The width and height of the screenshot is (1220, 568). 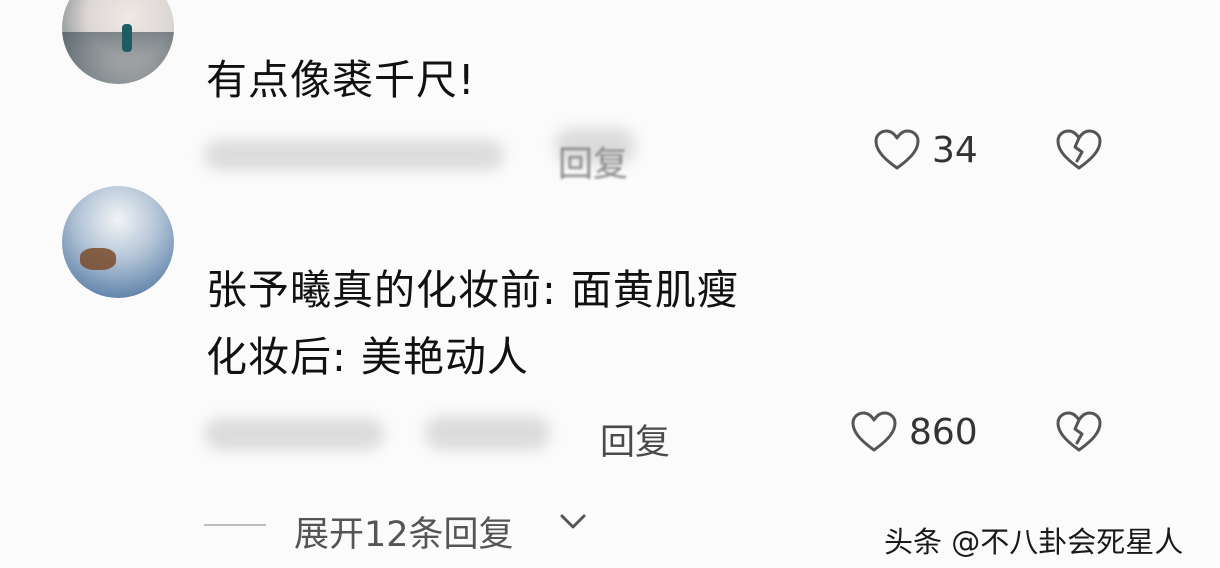 What do you see at coordinates (235, 525) in the screenshot?
I see `divider` at bounding box center [235, 525].